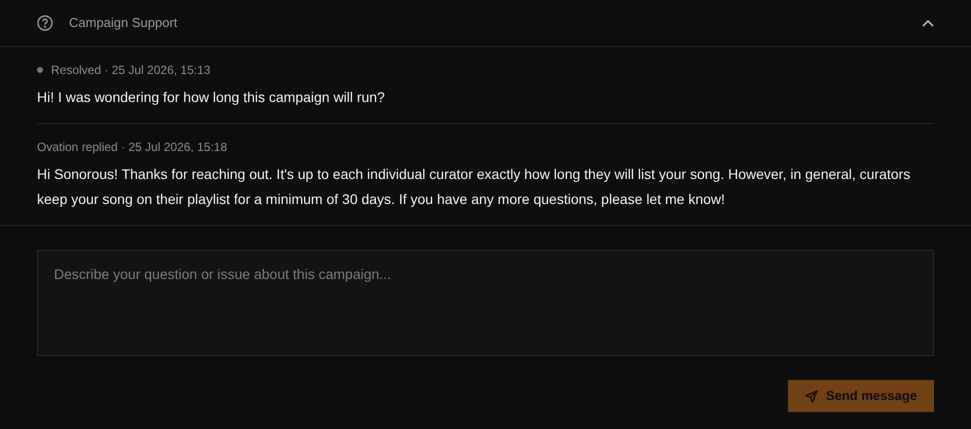  What do you see at coordinates (45, 23) in the screenshot?
I see `help-icon` at bounding box center [45, 23].